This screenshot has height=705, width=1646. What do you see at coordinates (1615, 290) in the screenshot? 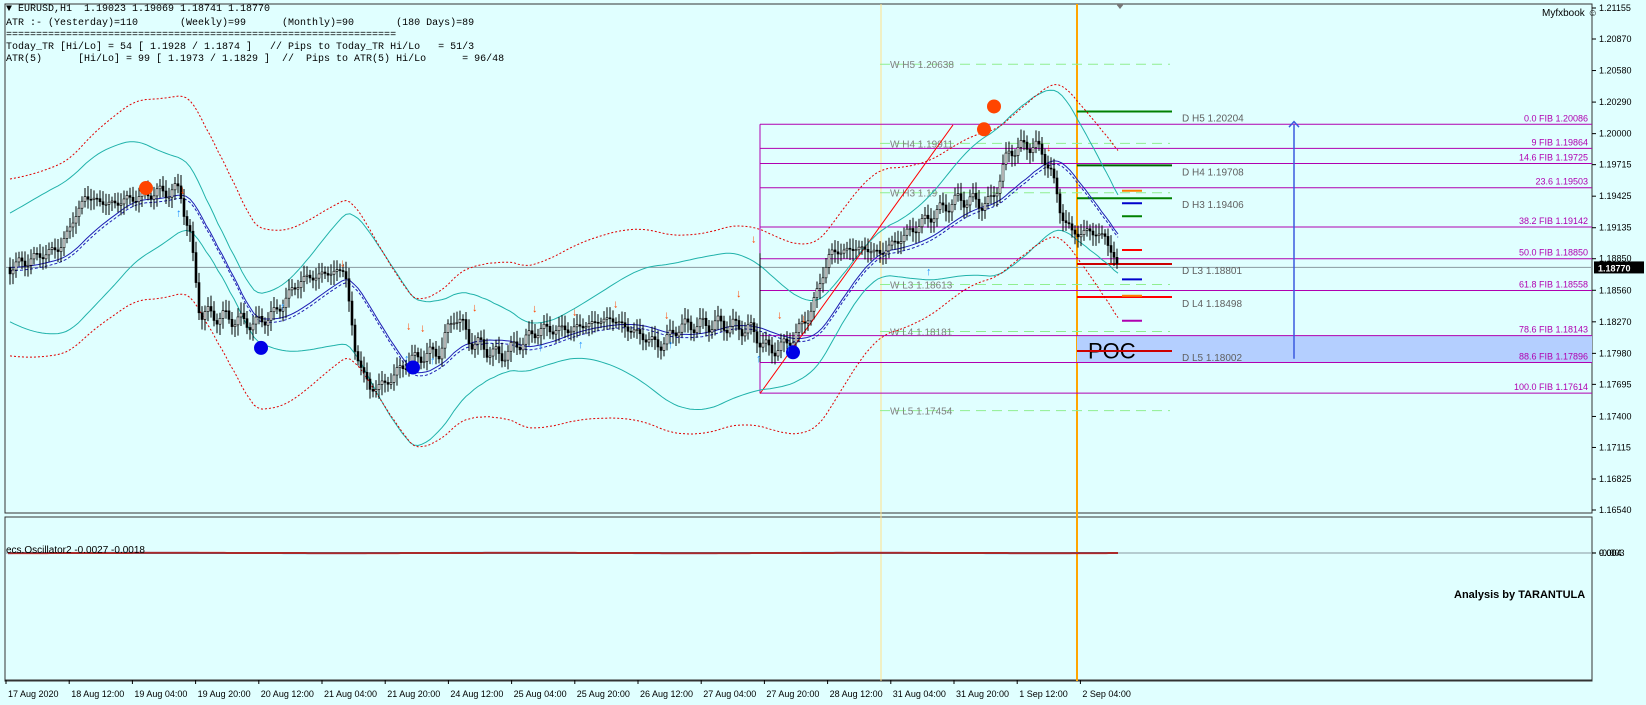
I see `price-axis-label: 1.18560` at bounding box center [1615, 290].